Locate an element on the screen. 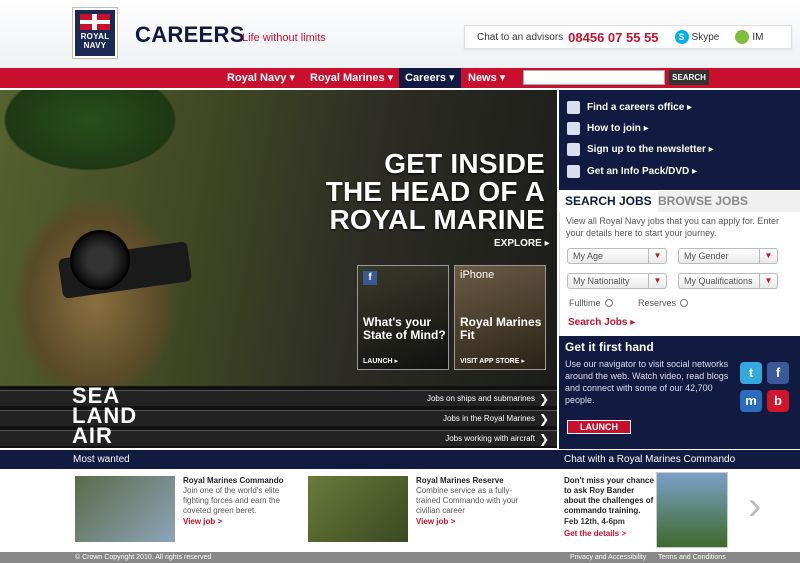 This screenshot has height=563, width=800. ships-link: Jobs on ships and submarines is located at coordinates (481, 399).